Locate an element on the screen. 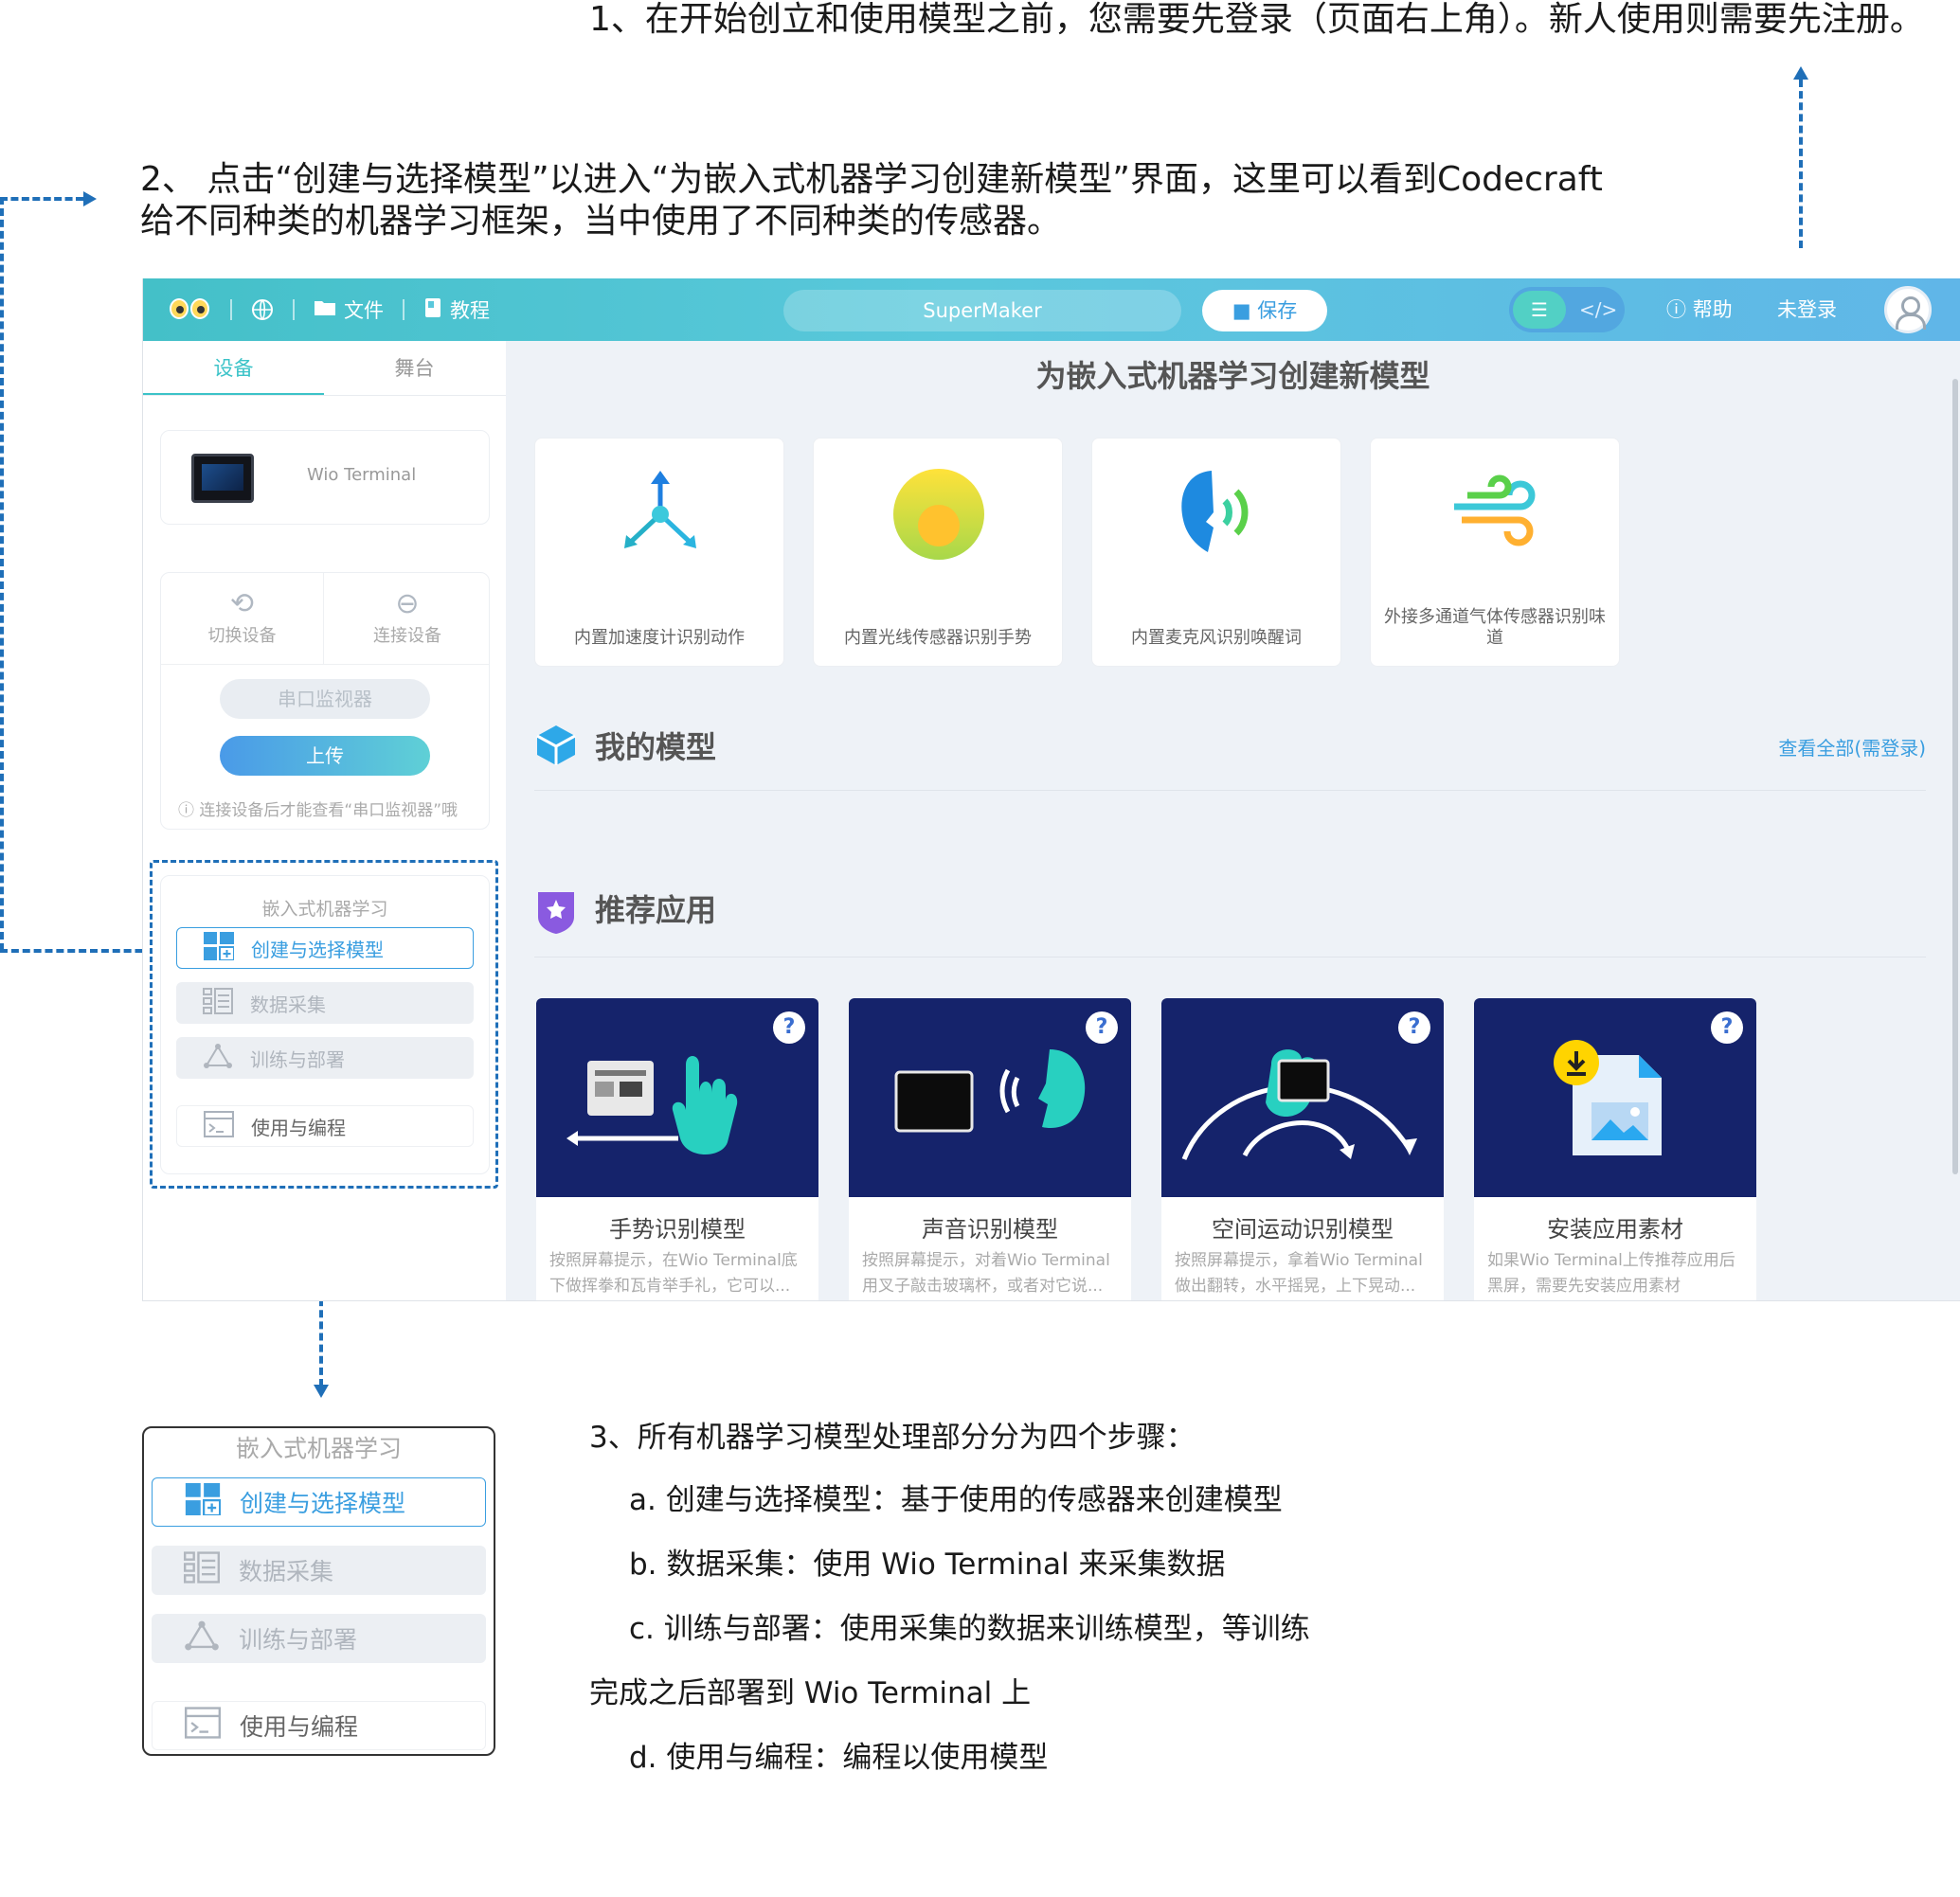 This screenshot has width=1960, height=1897. sensor-card-microphone: 内置麦克风识别唤醒词 is located at coordinates (1216, 552).